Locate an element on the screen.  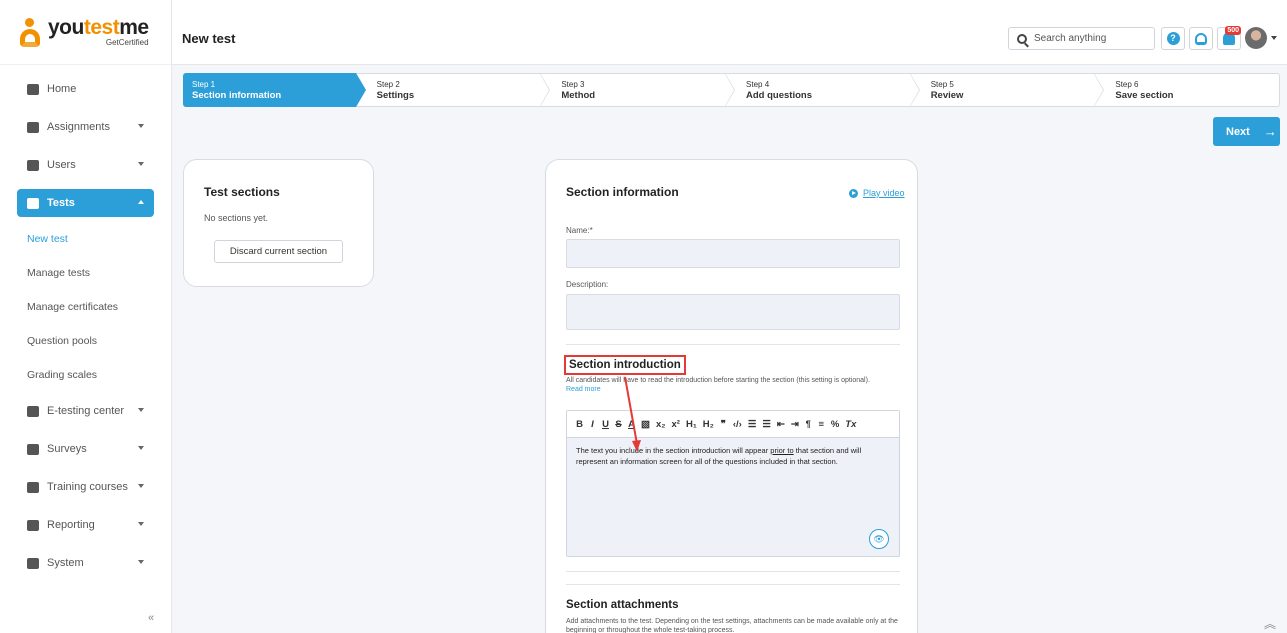
step-label: Method is located at coordinates (578, 95).